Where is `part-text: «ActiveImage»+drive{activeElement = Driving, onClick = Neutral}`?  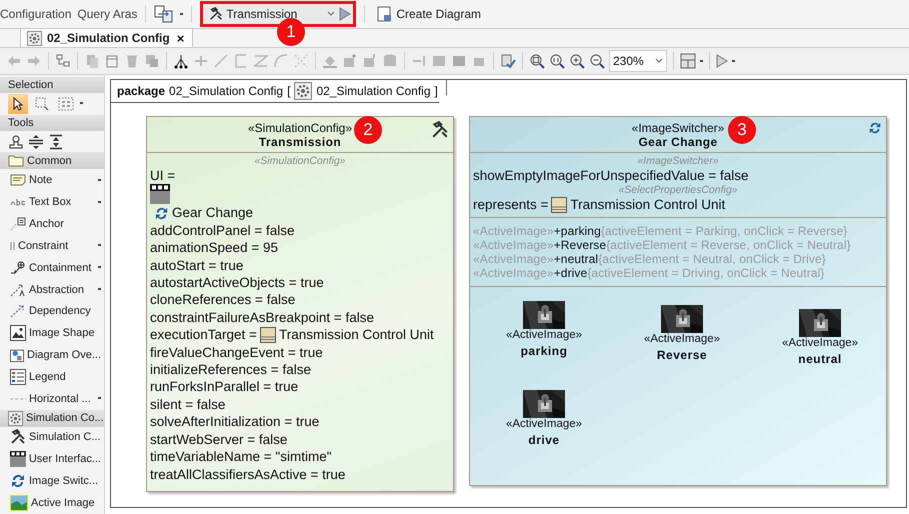
part-text: «ActiveImage»+drive{activeElement = Driving, onClick = Neutral} is located at coordinates (649, 273).